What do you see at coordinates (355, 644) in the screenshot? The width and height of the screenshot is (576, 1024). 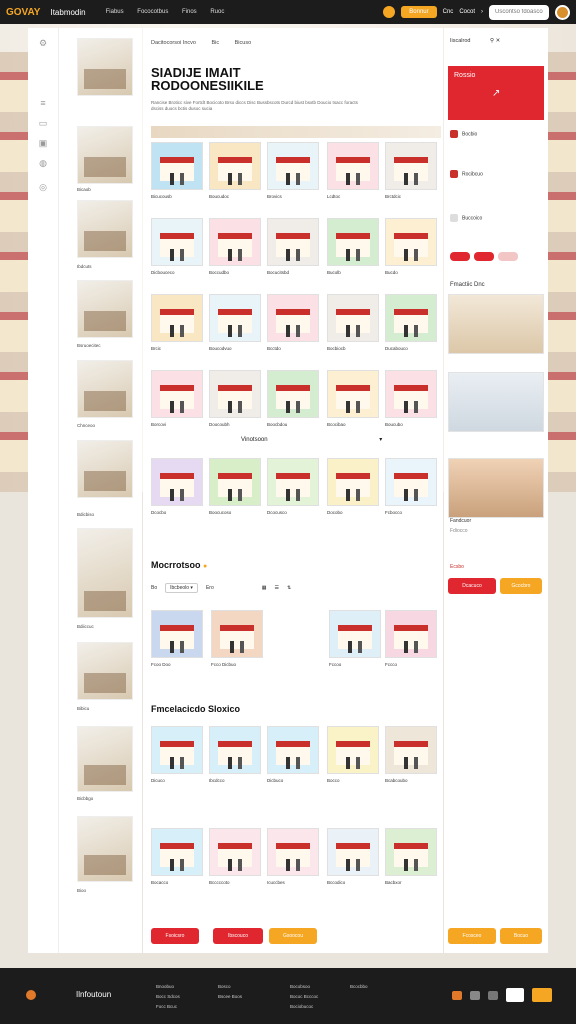 I see `market-card: Fccoo` at bounding box center [355, 644].